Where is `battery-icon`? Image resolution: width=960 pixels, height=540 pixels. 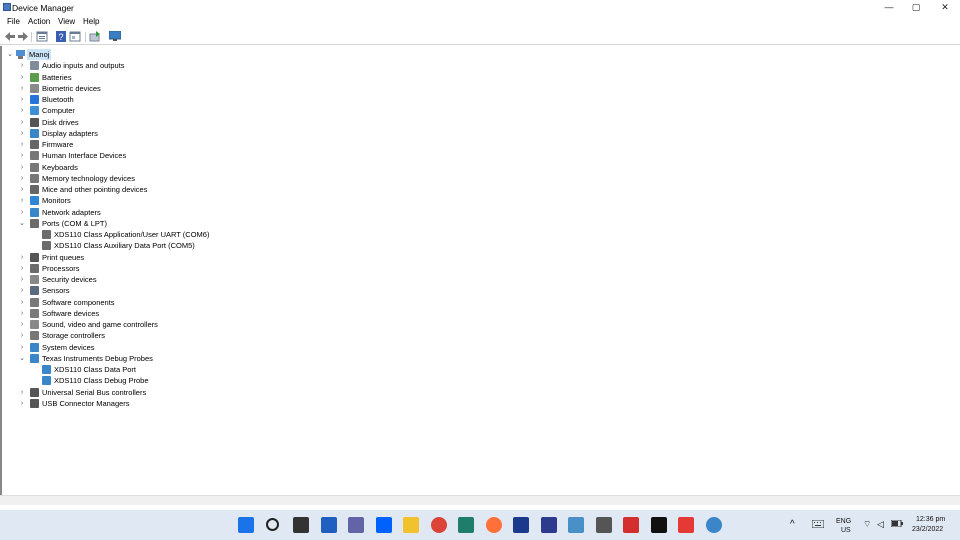
battery-icon is located at coordinates (896, 524).